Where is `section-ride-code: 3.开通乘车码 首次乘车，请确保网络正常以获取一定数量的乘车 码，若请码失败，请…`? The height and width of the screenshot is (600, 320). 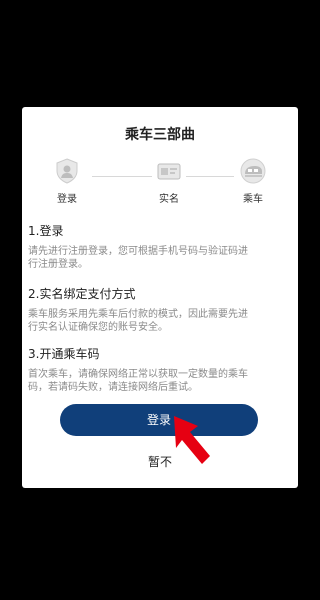 section-ride-code: 3.开通乘车码 首次乘车，请确保网络正常以获取一定数量的乘车 码，若请码失败，请… is located at coordinates (160, 369).